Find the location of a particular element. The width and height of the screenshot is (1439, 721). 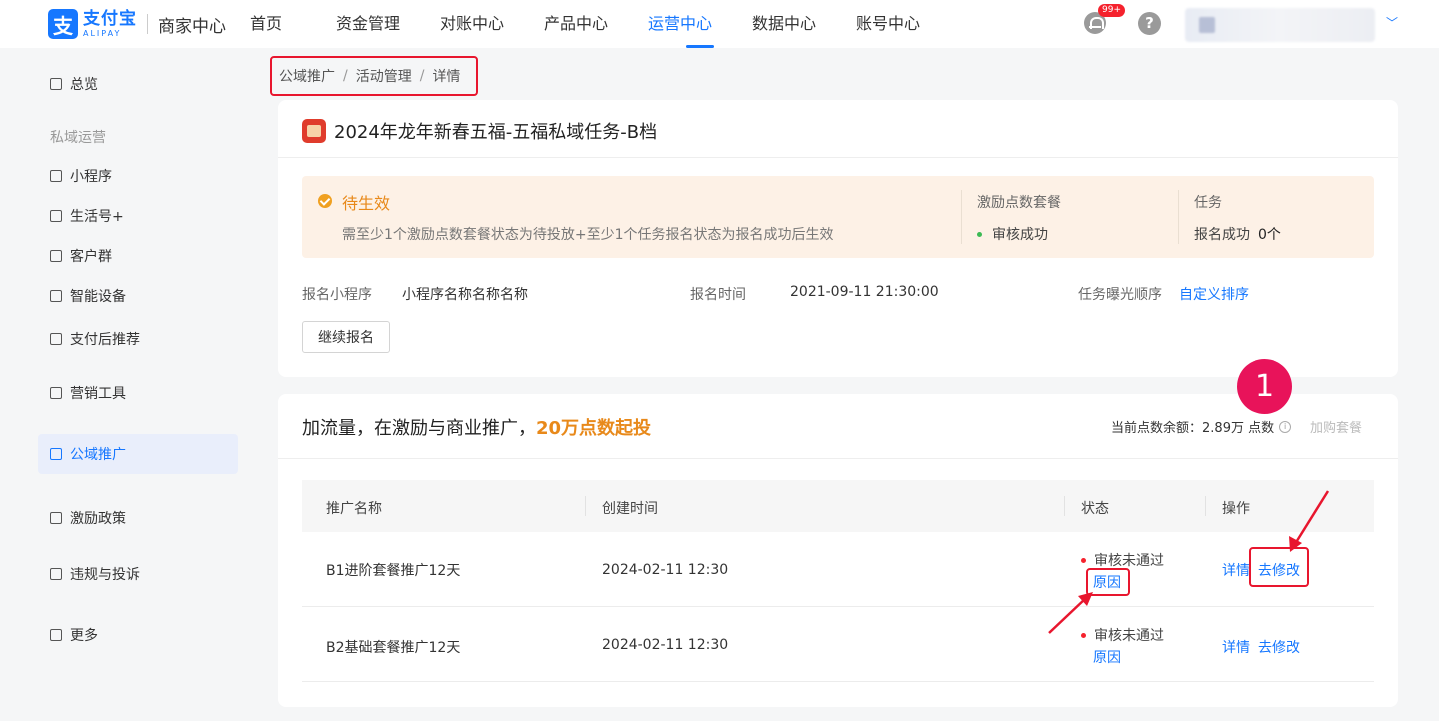

main-nav: 首页 资金管理 对账中心 产品中心 运营中心 数据中心 账号中心 is located at coordinates (605, 24).